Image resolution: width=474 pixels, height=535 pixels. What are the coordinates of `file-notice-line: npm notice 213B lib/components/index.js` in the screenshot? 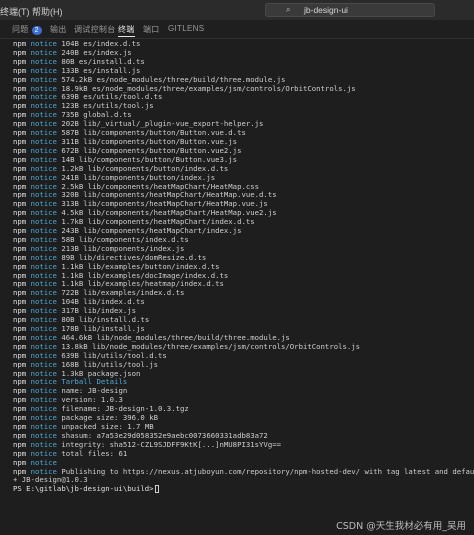 It's located at (243, 249).